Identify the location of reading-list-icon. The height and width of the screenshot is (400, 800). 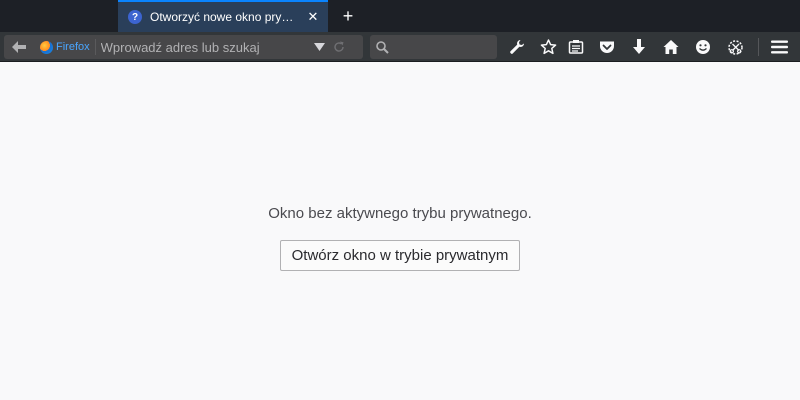
(576, 47).